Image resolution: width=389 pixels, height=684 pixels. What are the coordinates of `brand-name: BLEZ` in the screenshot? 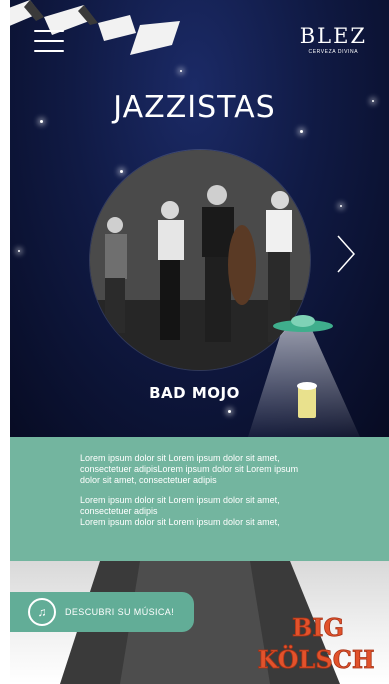 It's located at (333, 36).